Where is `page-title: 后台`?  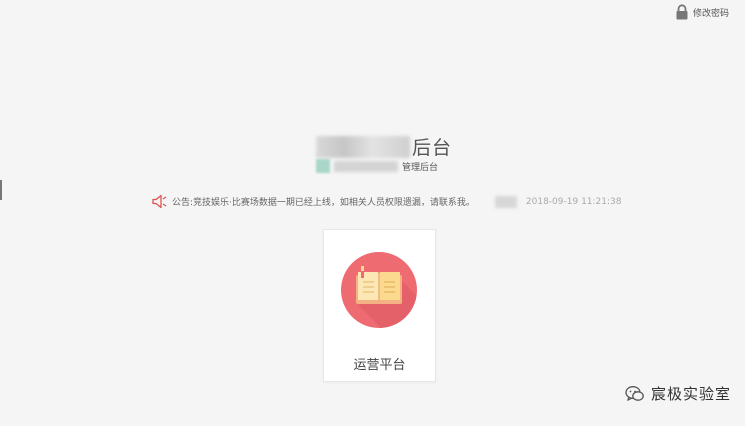 page-title: 后台 is located at coordinates (384, 146).